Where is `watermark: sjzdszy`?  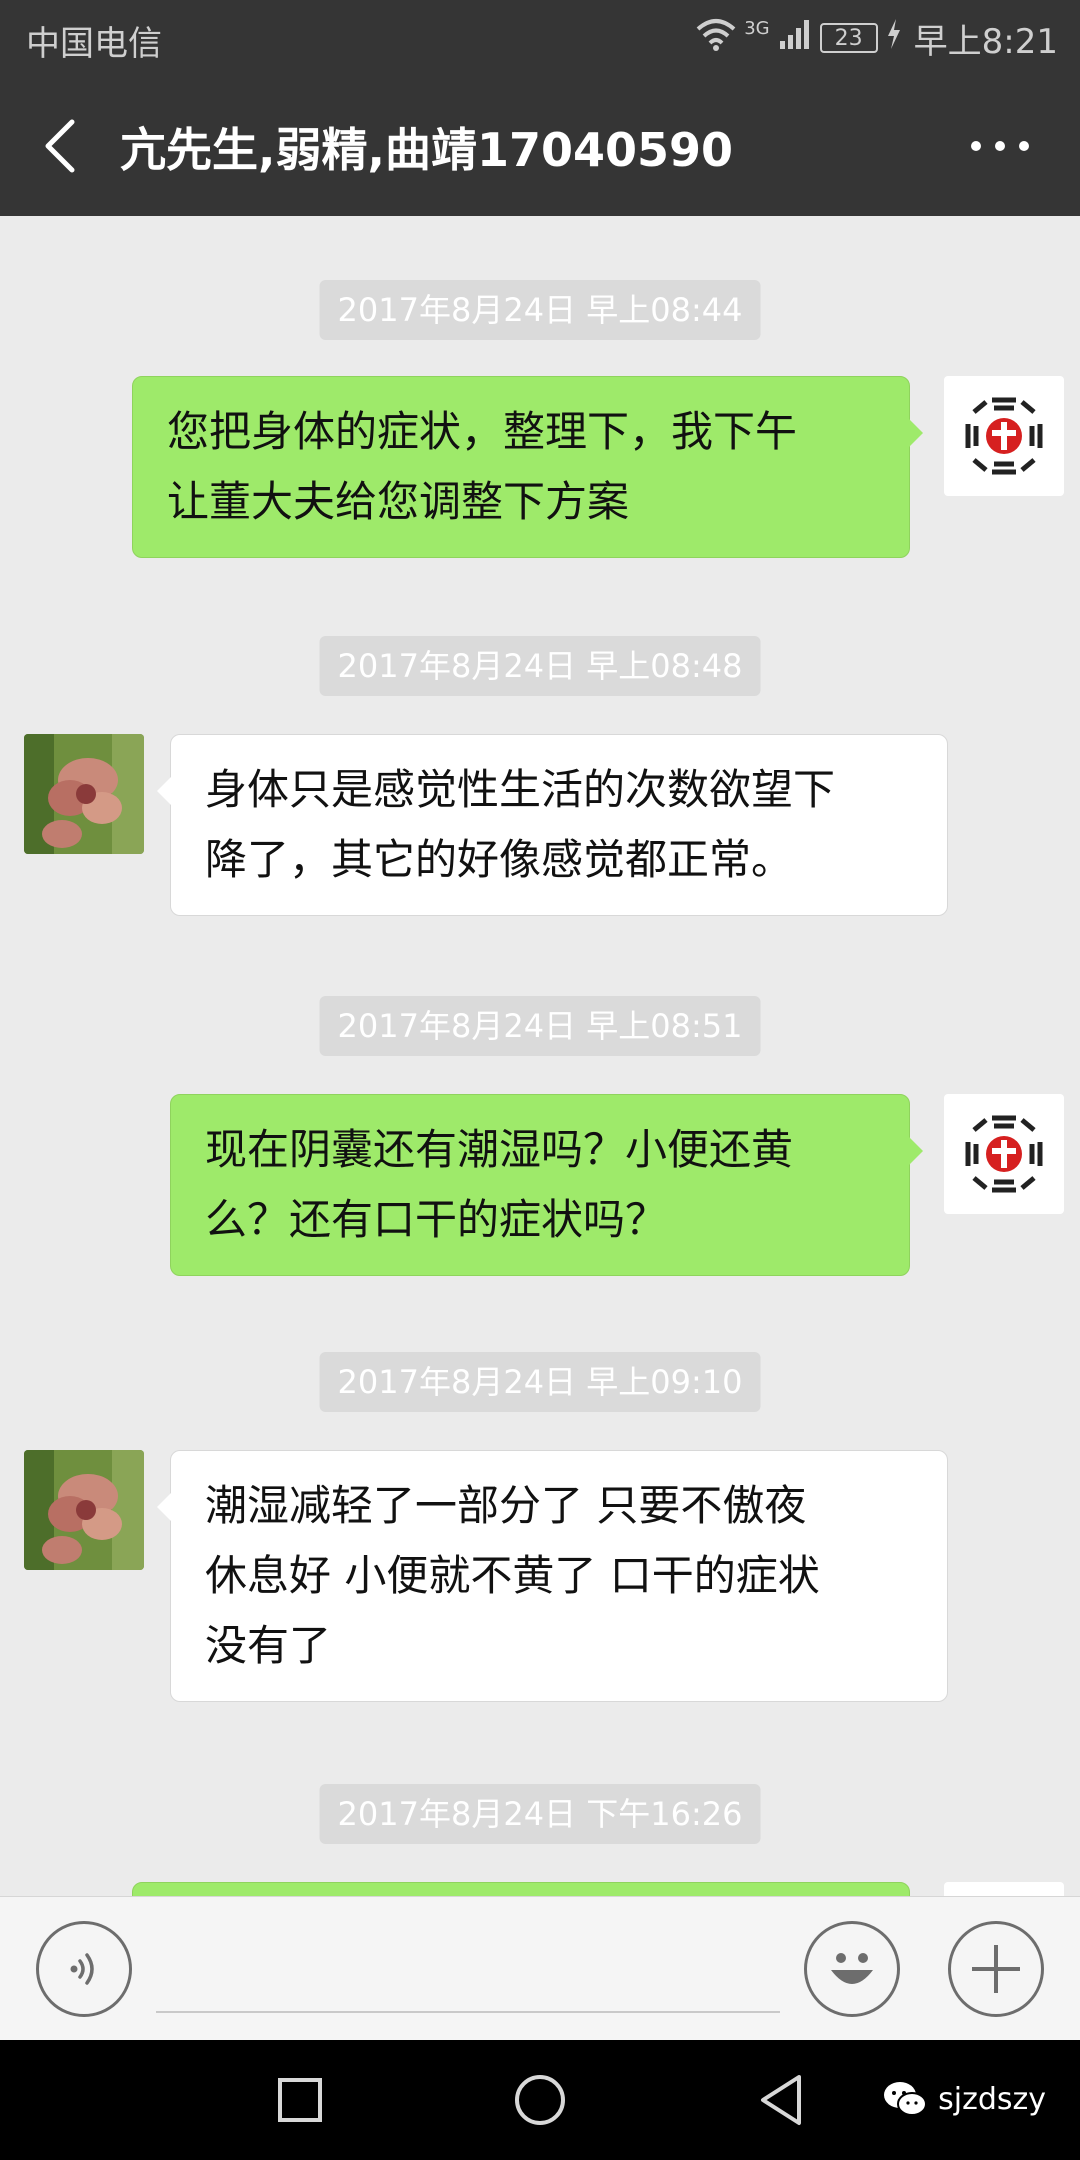
watermark: sjzdszy is located at coordinates (964, 2099).